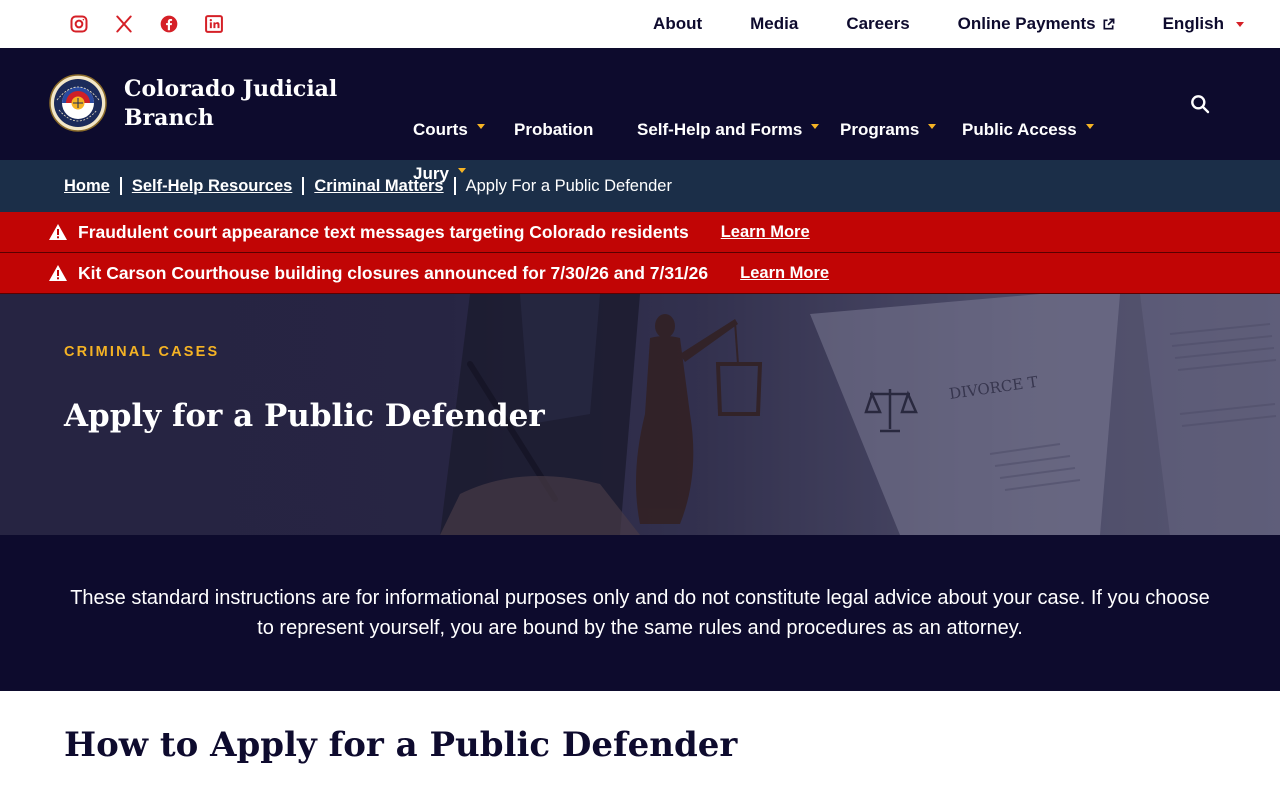 The width and height of the screenshot is (1280, 800). What do you see at coordinates (142, 352) in the screenshot?
I see `hero-eyebrow: CRIMINAL CASES` at bounding box center [142, 352].